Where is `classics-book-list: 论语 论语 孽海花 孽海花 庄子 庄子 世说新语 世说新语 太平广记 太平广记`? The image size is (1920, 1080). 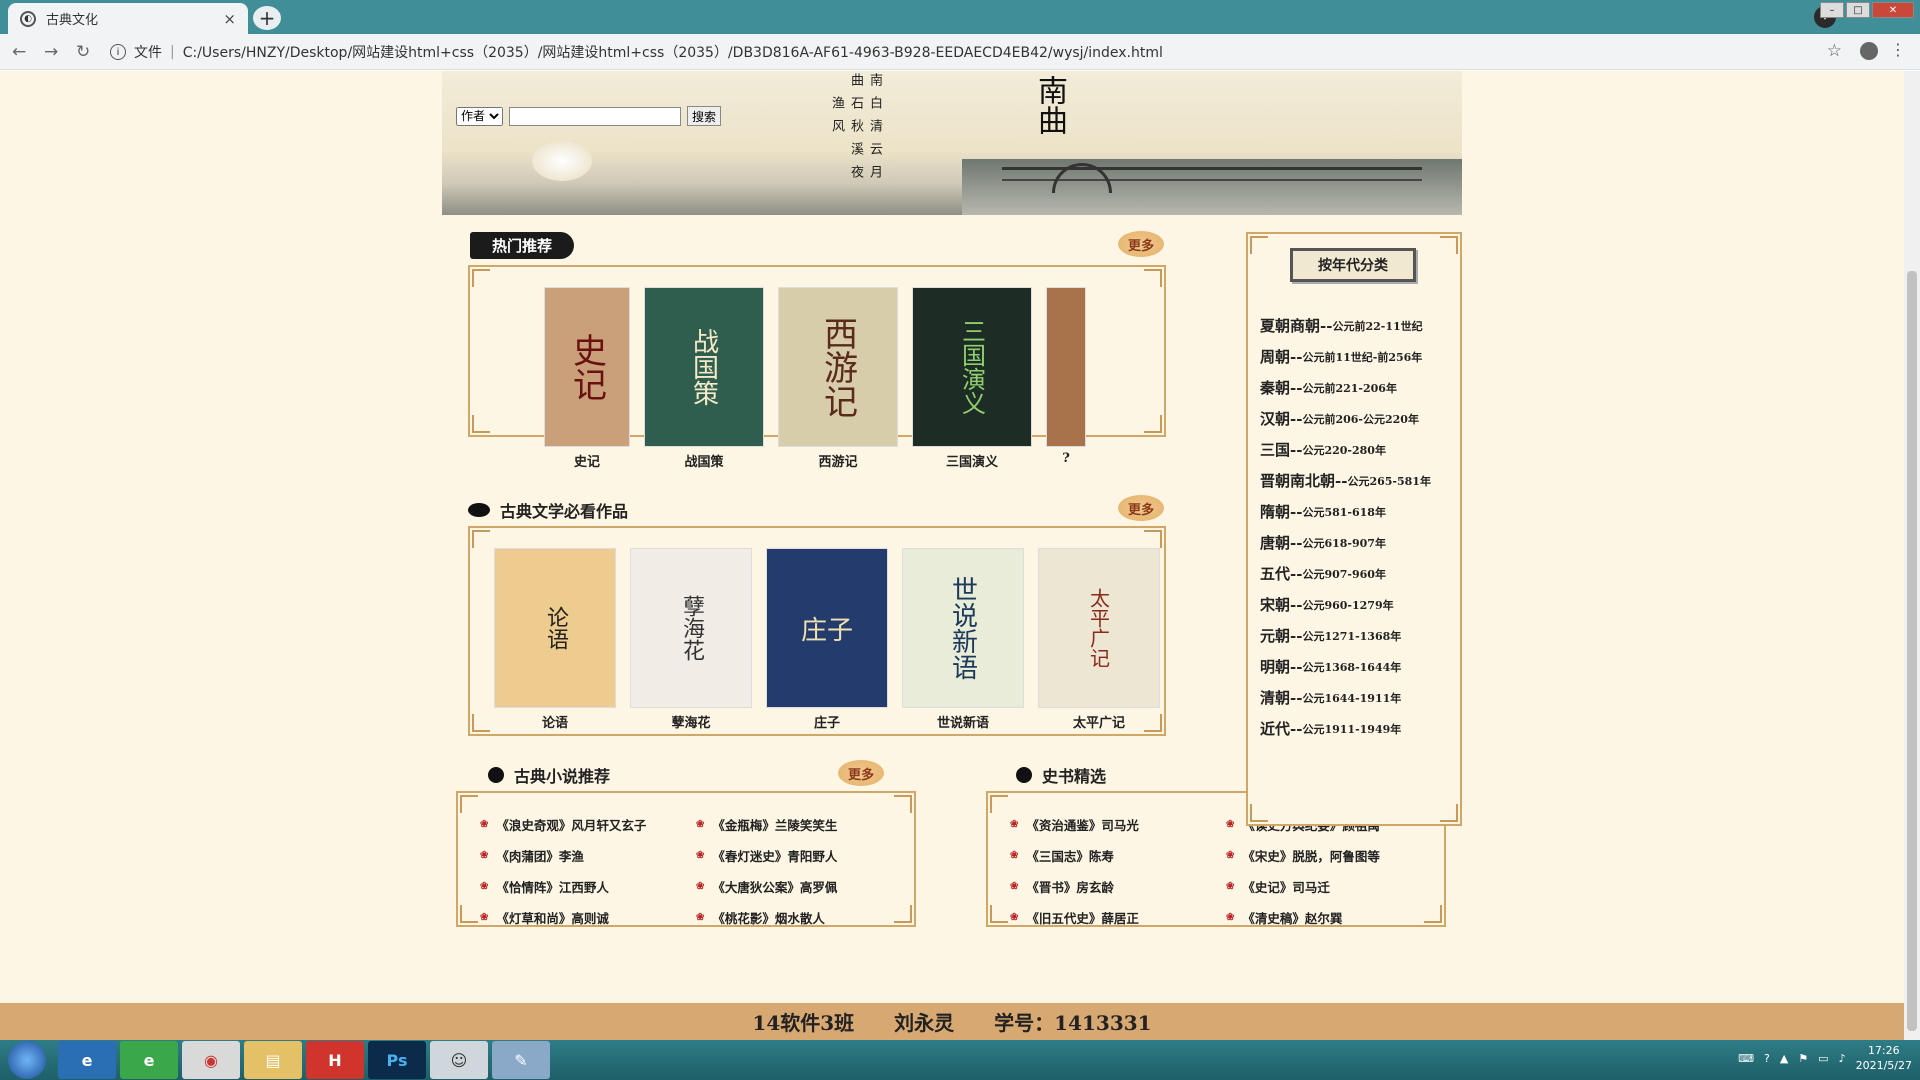 classics-book-list: 论语 论语 孽海花 孽海花 庄子 庄子 世说新语 世说新语 太平广记 太平广记 is located at coordinates (827, 639).